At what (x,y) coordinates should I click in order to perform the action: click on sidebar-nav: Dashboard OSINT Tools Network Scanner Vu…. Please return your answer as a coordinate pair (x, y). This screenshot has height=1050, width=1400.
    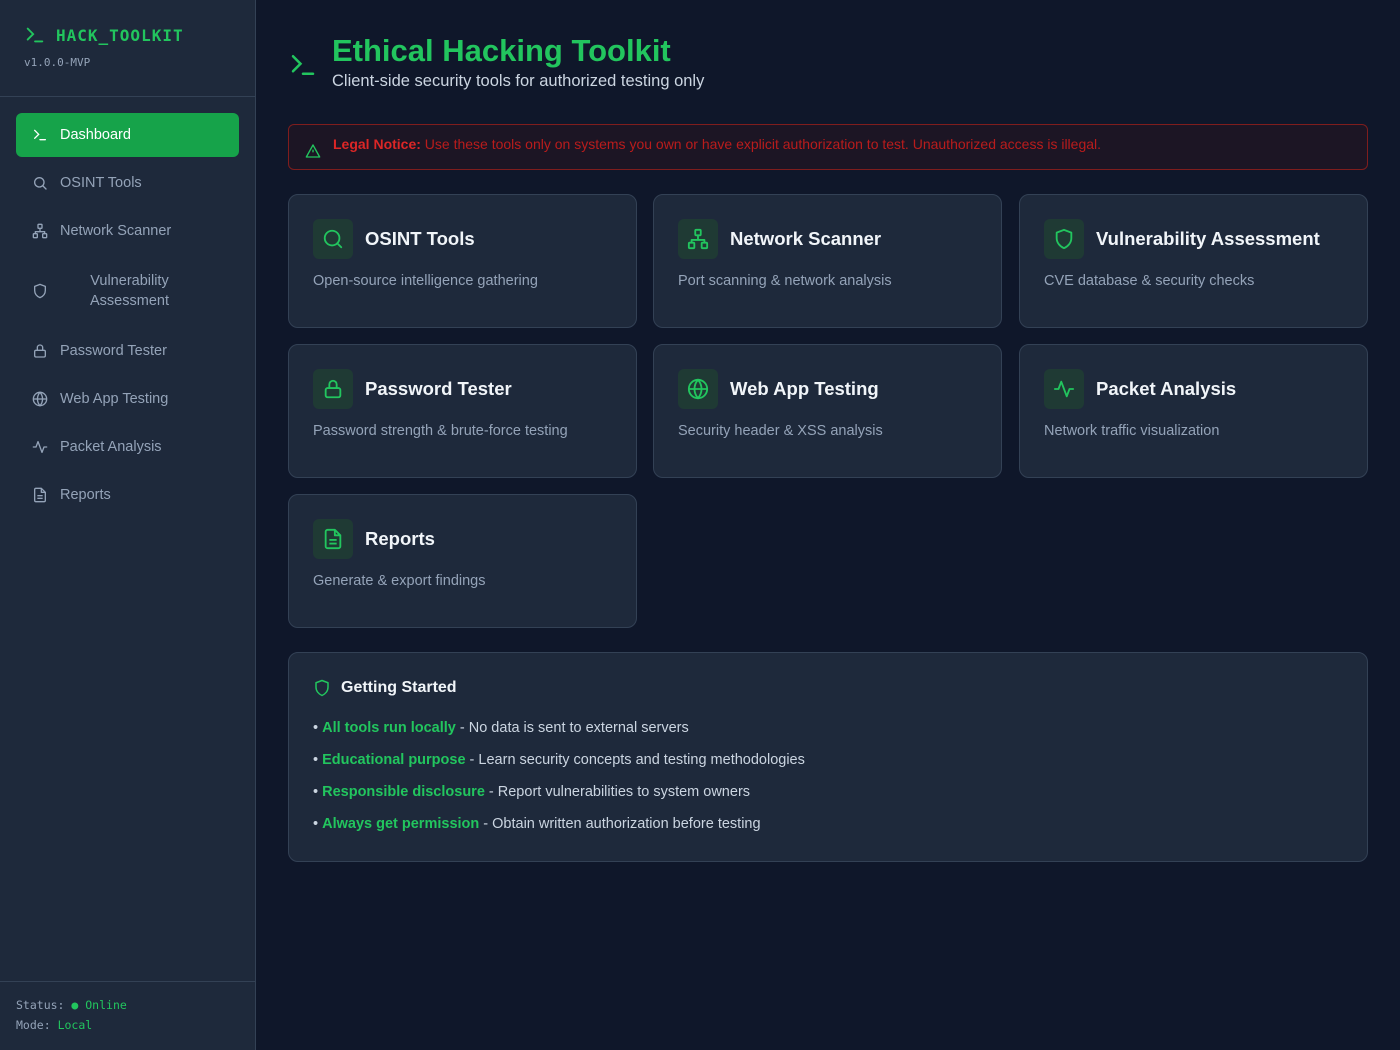
    Looking at the image, I should click on (127, 307).